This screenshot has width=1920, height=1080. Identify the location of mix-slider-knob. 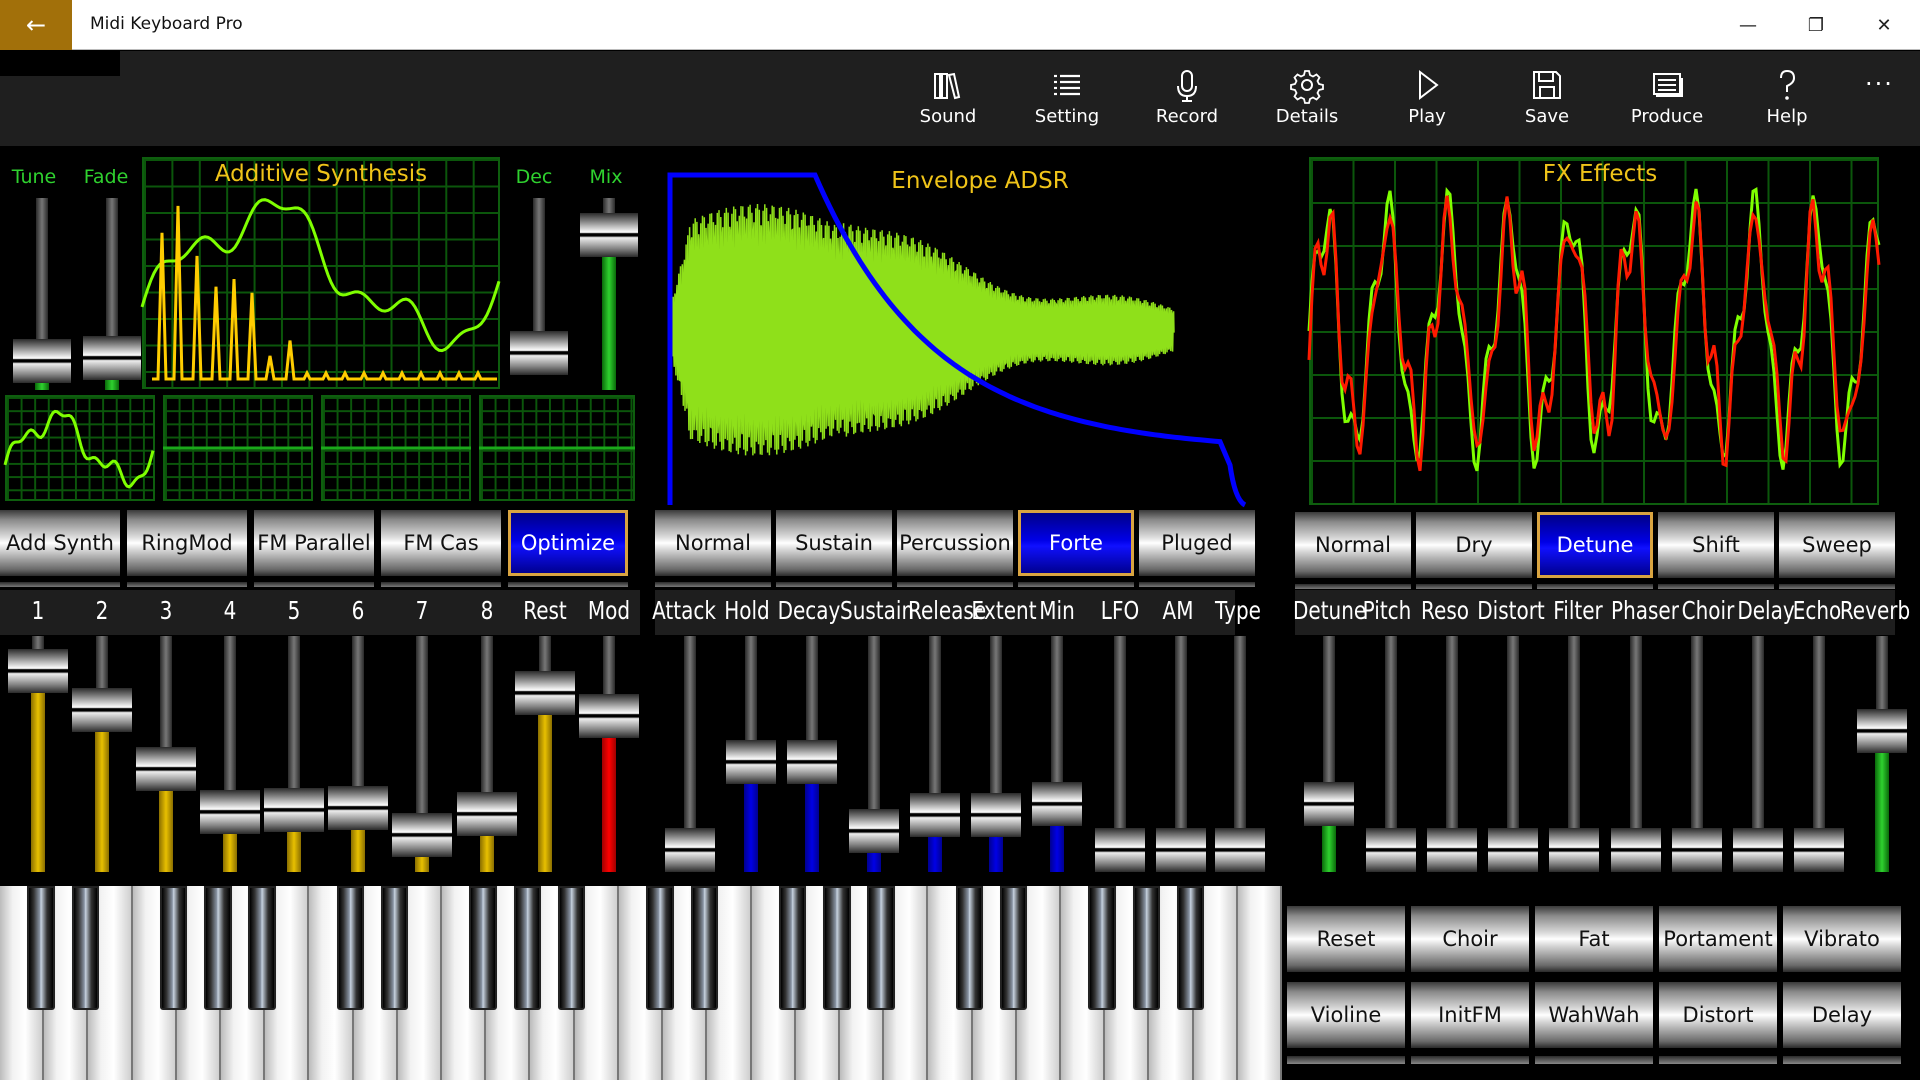
(609, 234).